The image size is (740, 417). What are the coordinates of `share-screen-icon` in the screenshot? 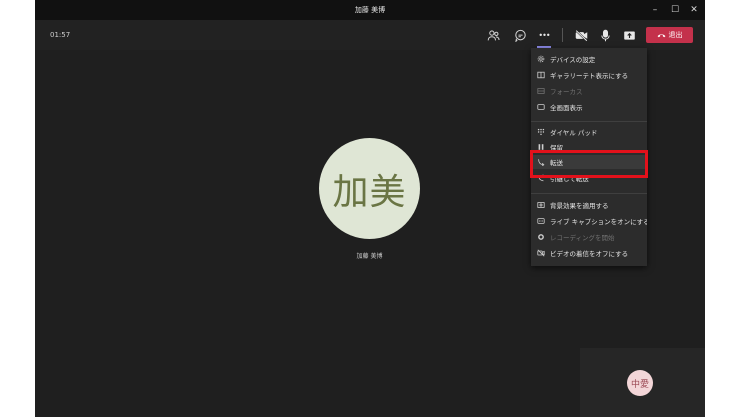 It's located at (629, 35).